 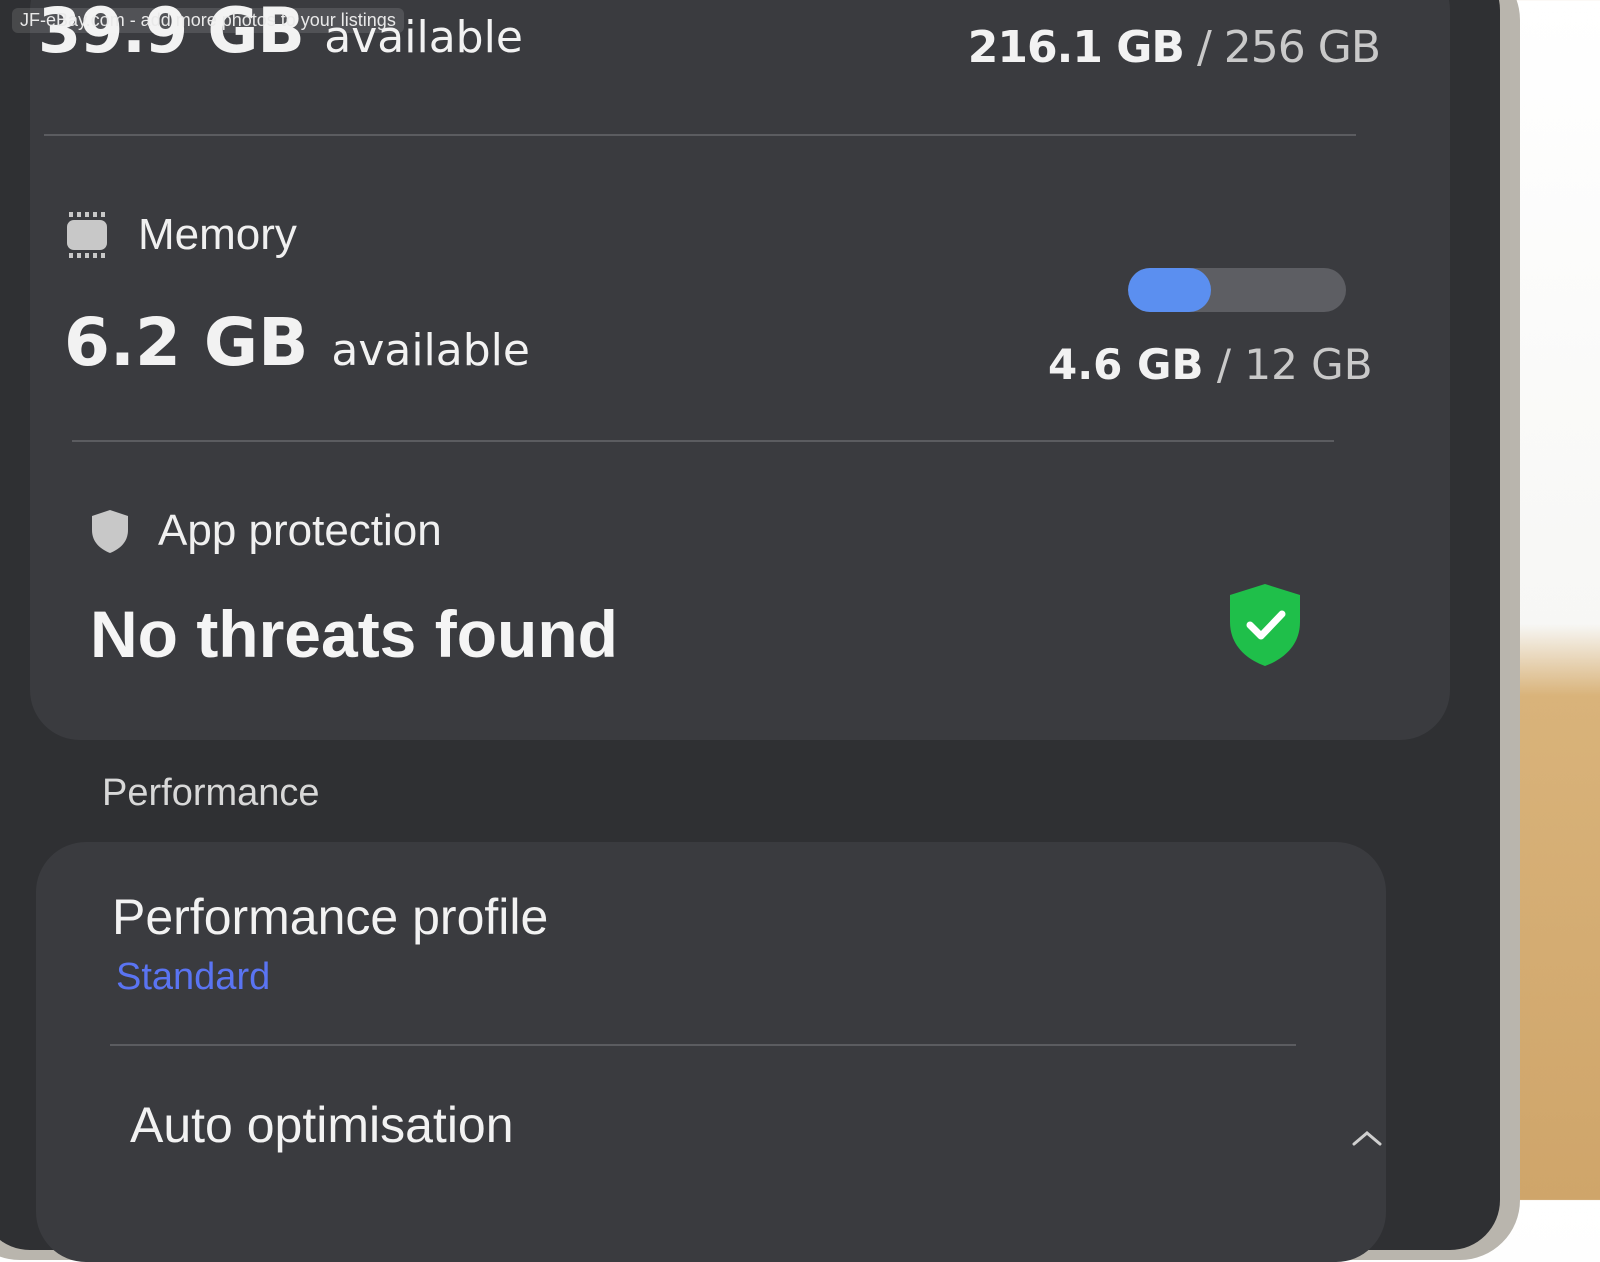 I want to click on chevron-up-icon, so click(x=1367, y=1138).